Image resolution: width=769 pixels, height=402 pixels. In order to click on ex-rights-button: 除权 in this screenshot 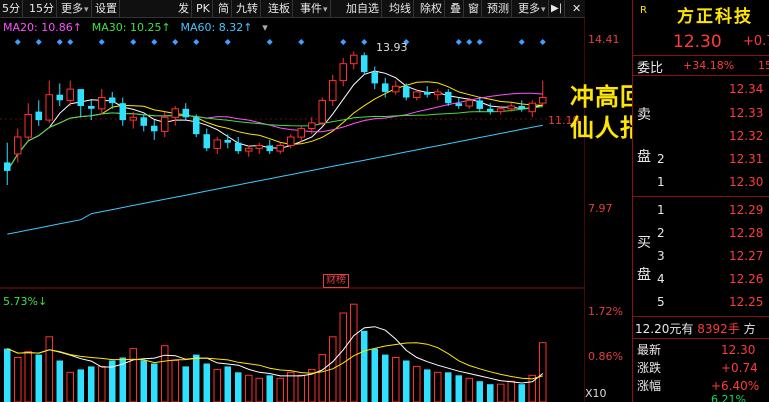, I will do `click(431, 8)`.